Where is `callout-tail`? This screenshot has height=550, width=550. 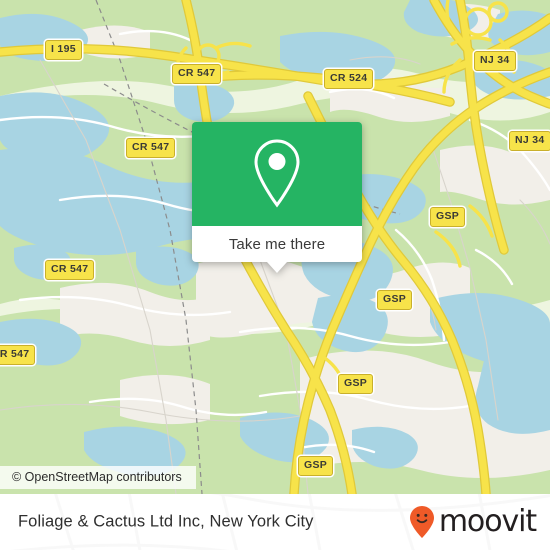 callout-tail is located at coordinates (277, 267).